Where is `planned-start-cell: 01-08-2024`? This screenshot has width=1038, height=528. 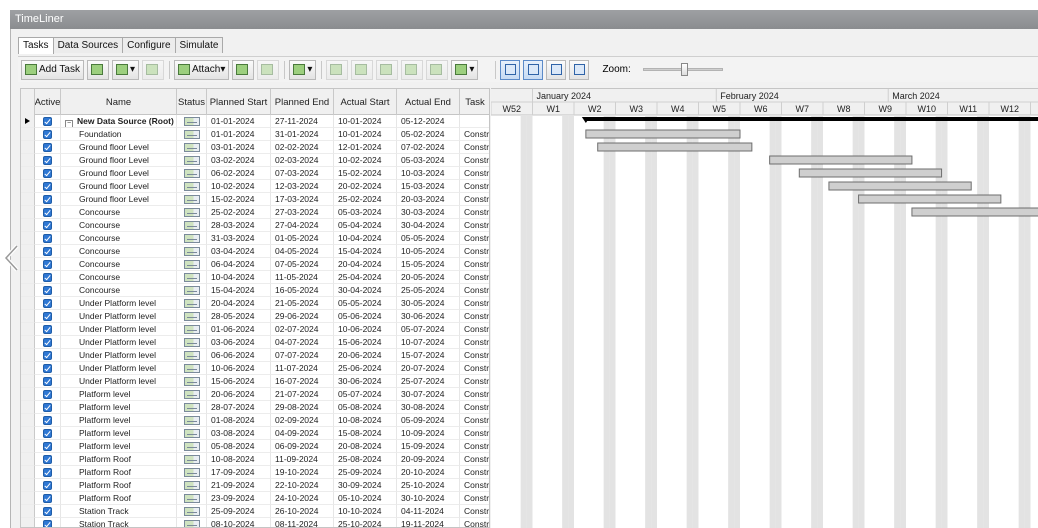
planned-start-cell: 01-08-2024 is located at coordinates (239, 420).